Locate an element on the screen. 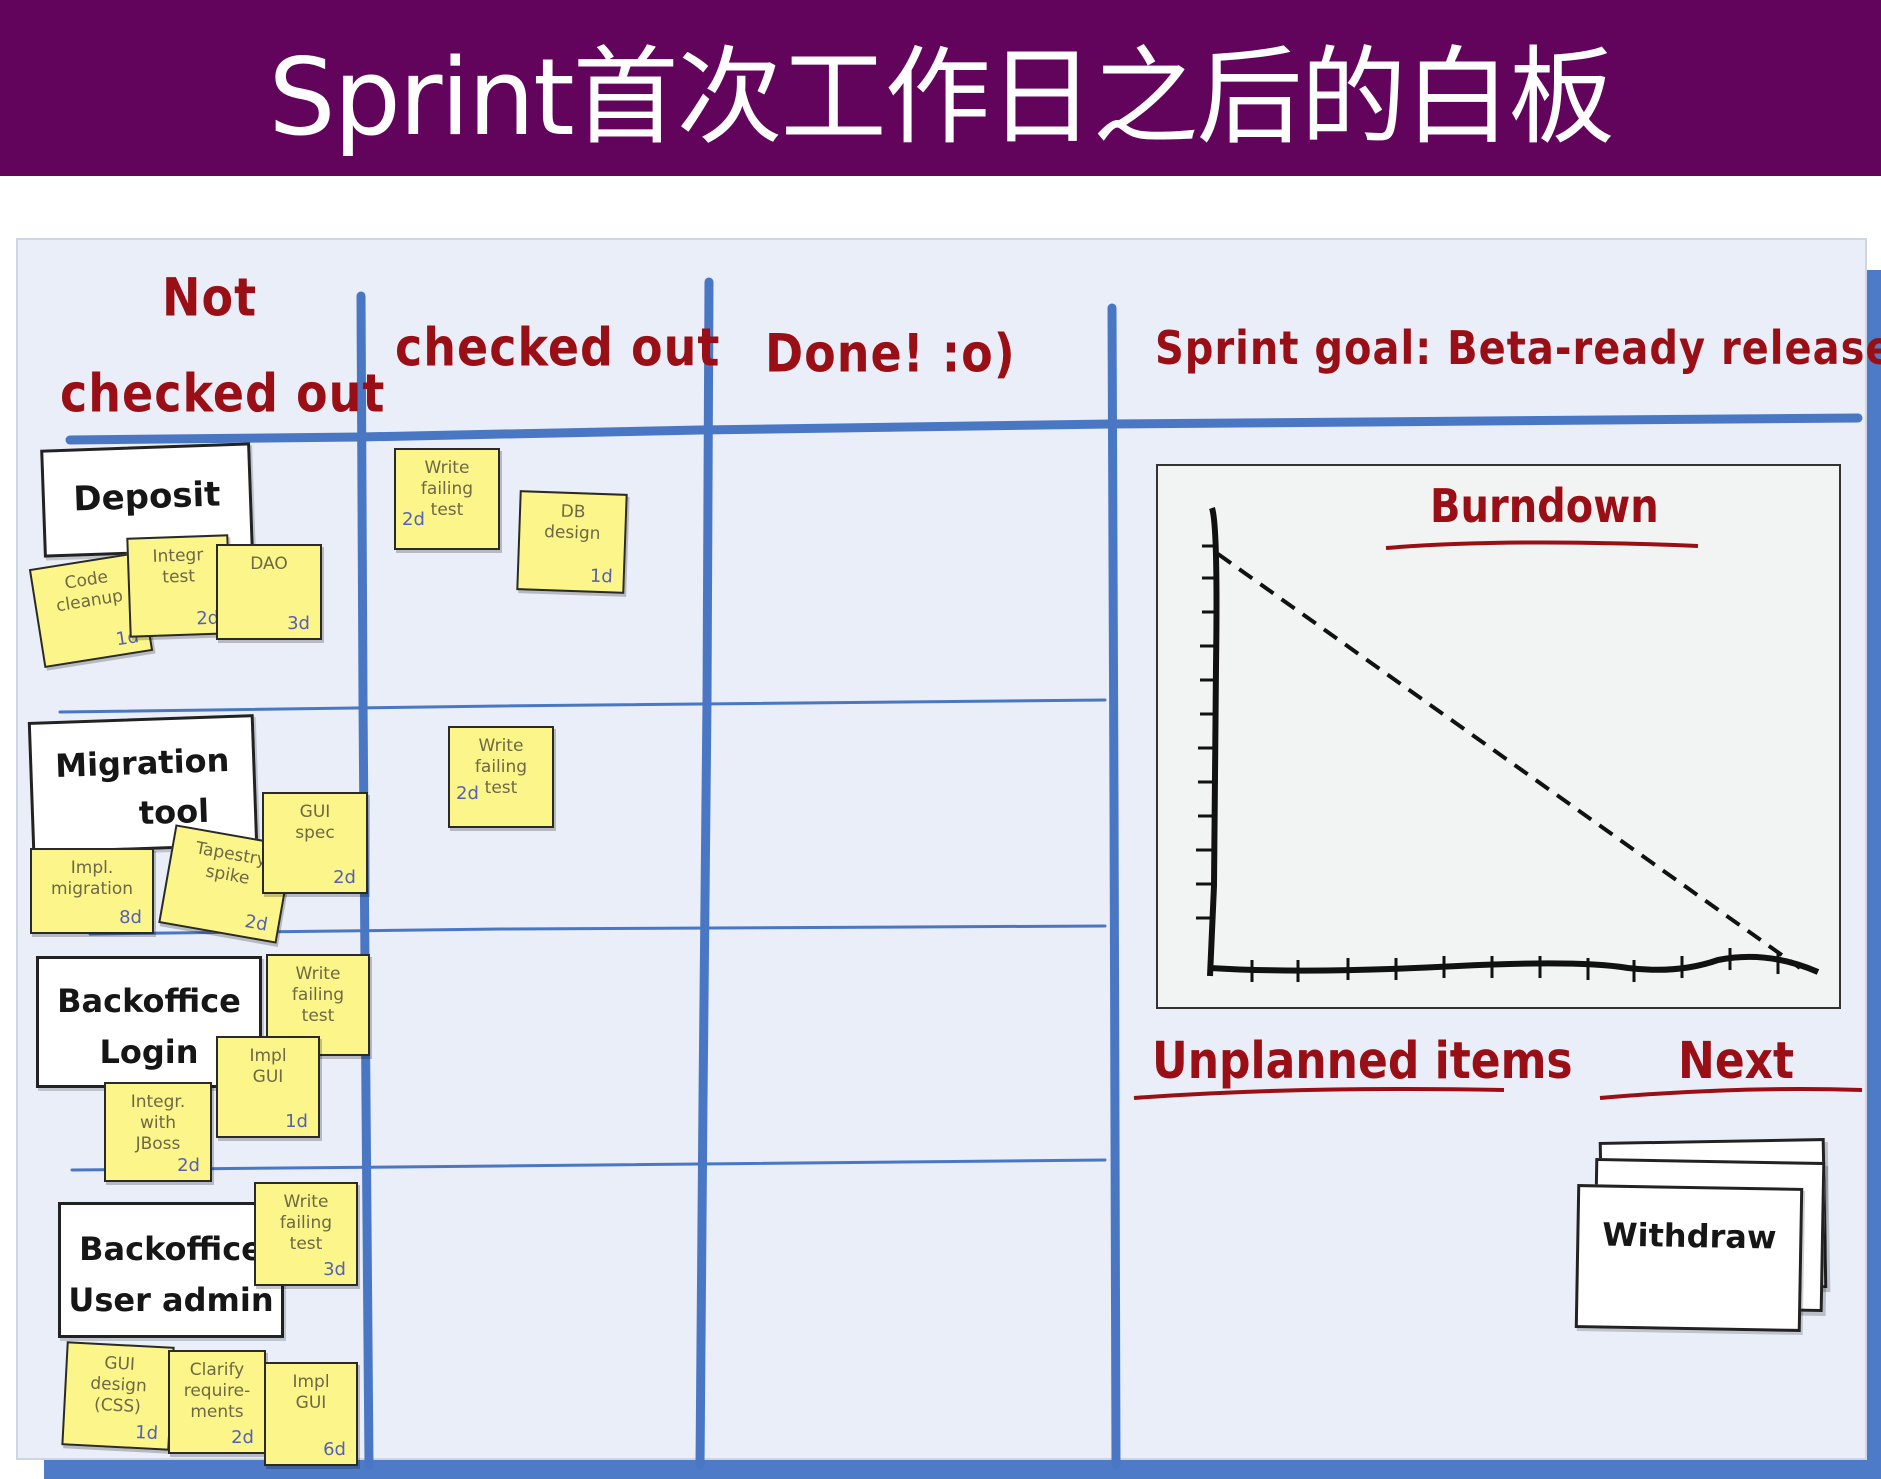  next-card-withdraw: Withdraw is located at coordinates (1689, 1258).